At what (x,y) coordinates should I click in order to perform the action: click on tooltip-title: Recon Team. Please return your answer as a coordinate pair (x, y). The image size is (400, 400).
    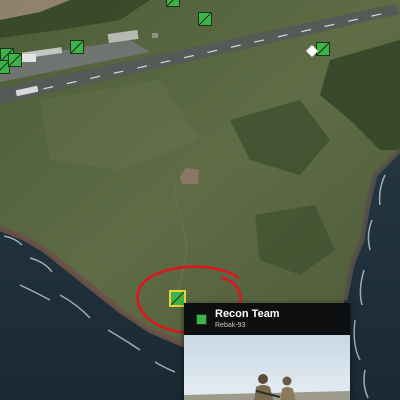
    Looking at the image, I should click on (247, 314).